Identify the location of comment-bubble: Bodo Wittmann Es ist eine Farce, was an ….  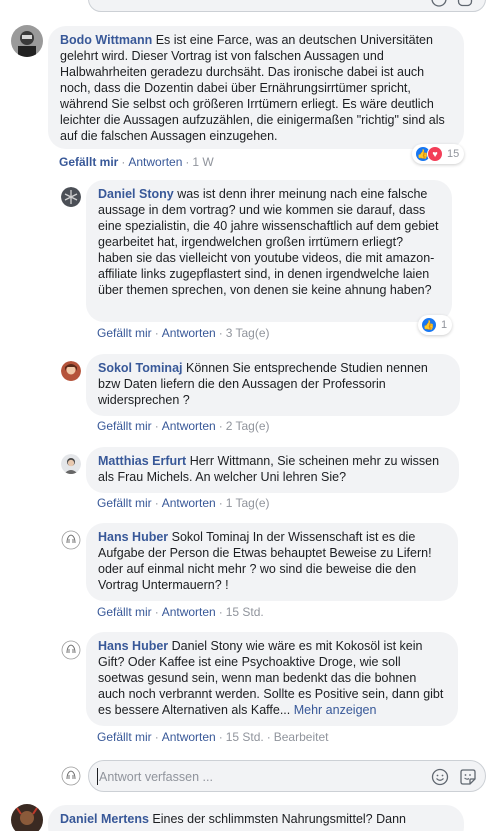
(256, 87).